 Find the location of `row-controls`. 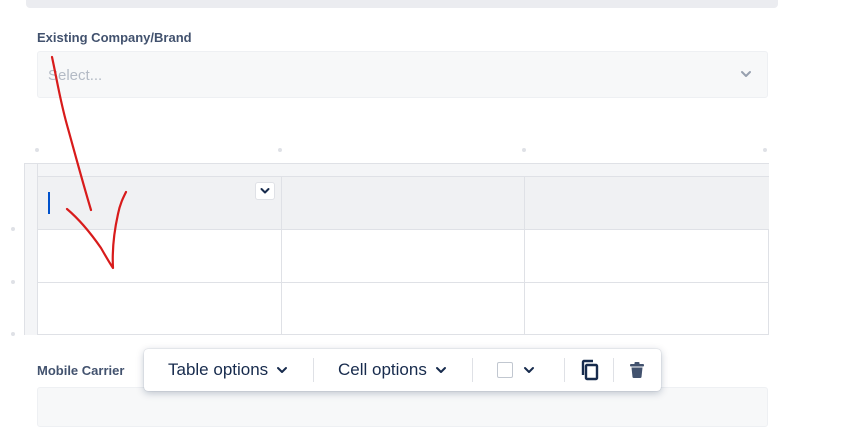

row-controls is located at coordinates (31, 249).